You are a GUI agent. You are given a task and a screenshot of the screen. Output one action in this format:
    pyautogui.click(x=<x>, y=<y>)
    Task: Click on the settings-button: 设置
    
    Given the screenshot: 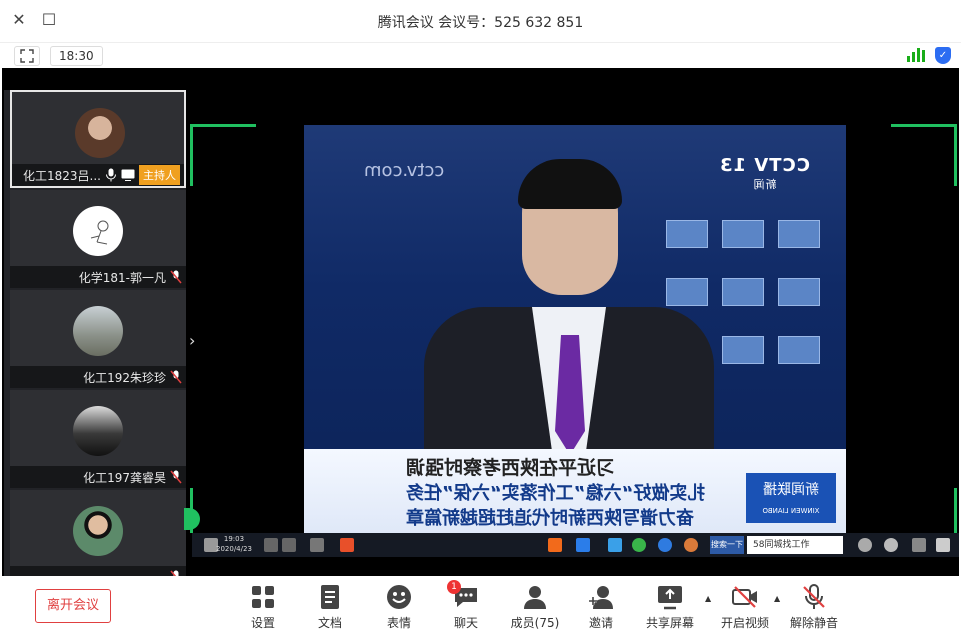 What is the action you would take?
    pyautogui.click(x=263, y=609)
    